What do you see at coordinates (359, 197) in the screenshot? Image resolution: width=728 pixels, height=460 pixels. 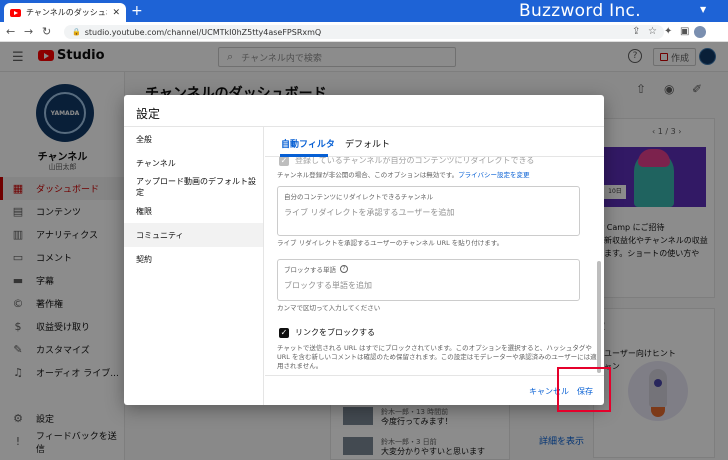 I see `redirect-field-label: 自分のコンテンツにリダイレクトできるチャンネル` at bounding box center [359, 197].